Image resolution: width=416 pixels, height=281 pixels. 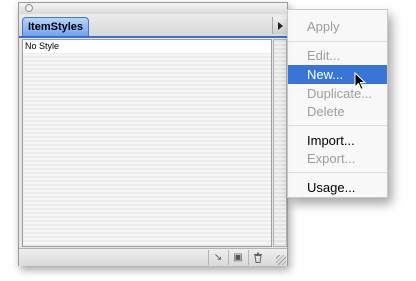 What do you see at coordinates (237, 257) in the screenshot?
I see `new-style-icon: ▣` at bounding box center [237, 257].